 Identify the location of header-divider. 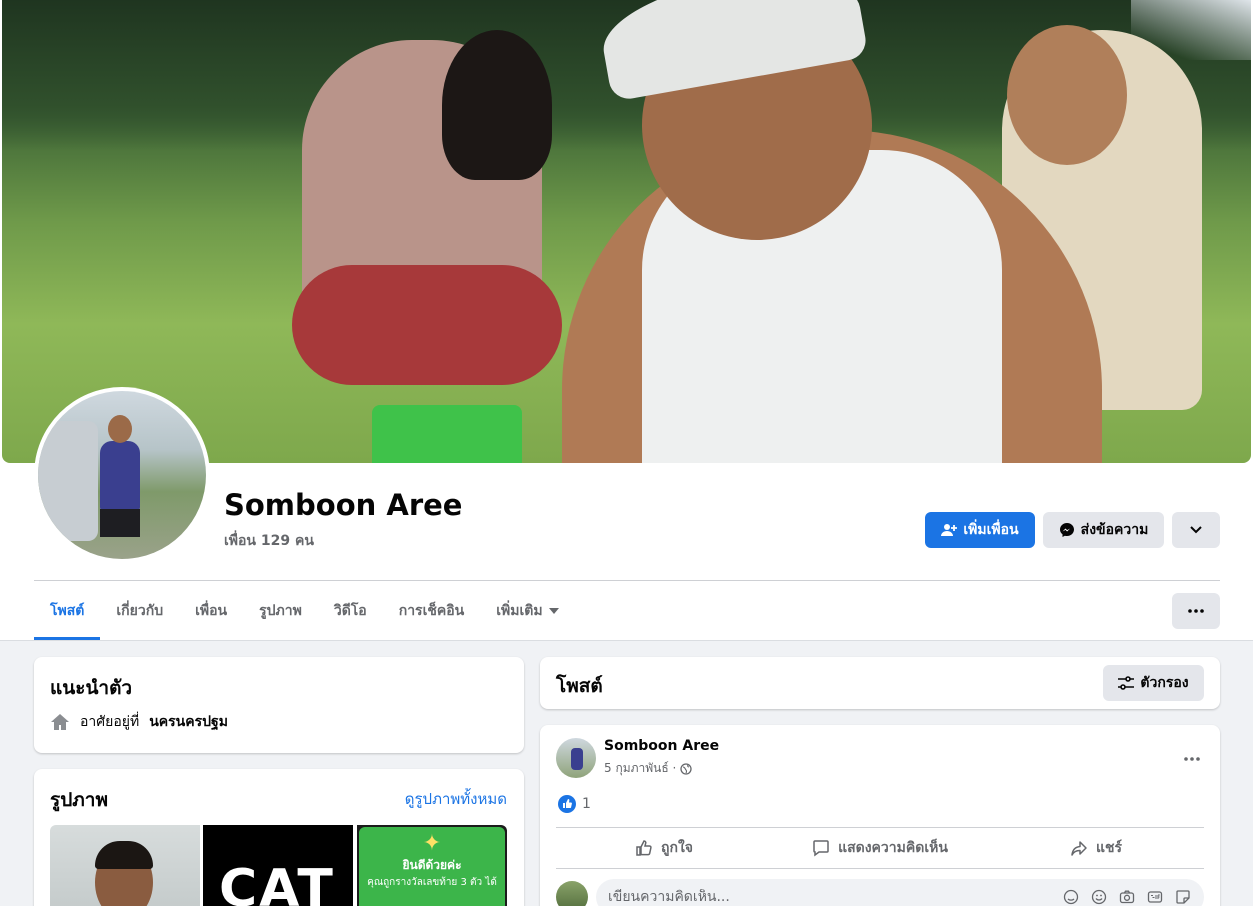
(627, 580).